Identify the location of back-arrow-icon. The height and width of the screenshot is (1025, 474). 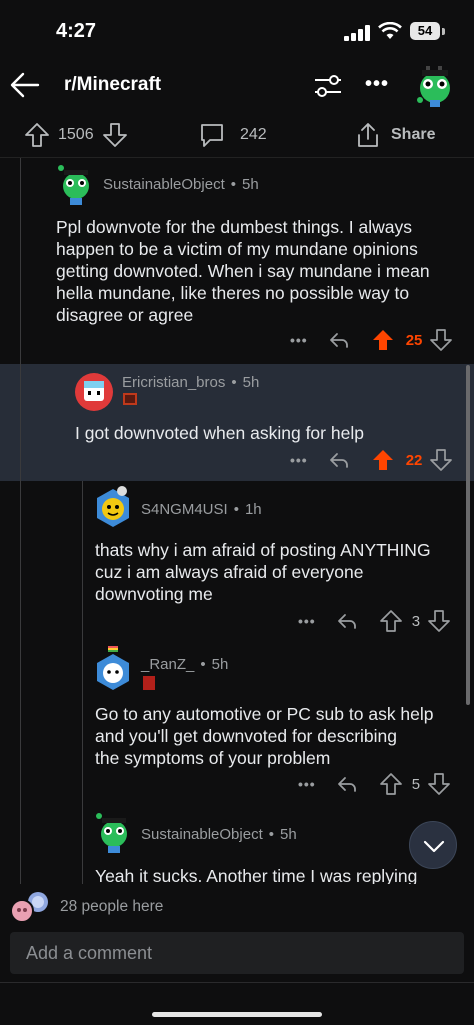
(25, 85).